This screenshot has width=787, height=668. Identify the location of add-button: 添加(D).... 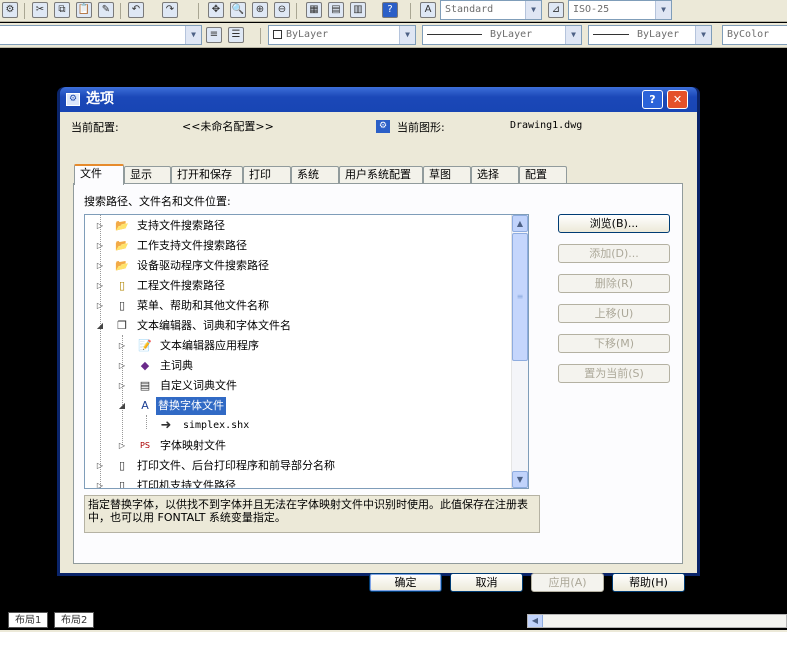
(614, 253).